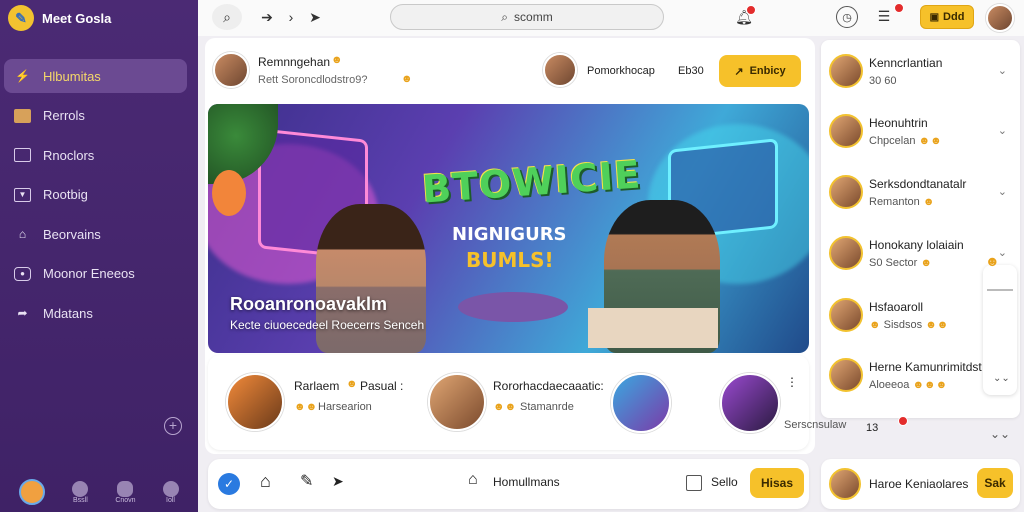 This screenshot has width=1024, height=512. What do you see at coordinates (995, 483) in the screenshot?
I see `right-action-button: Sak` at bounding box center [995, 483].